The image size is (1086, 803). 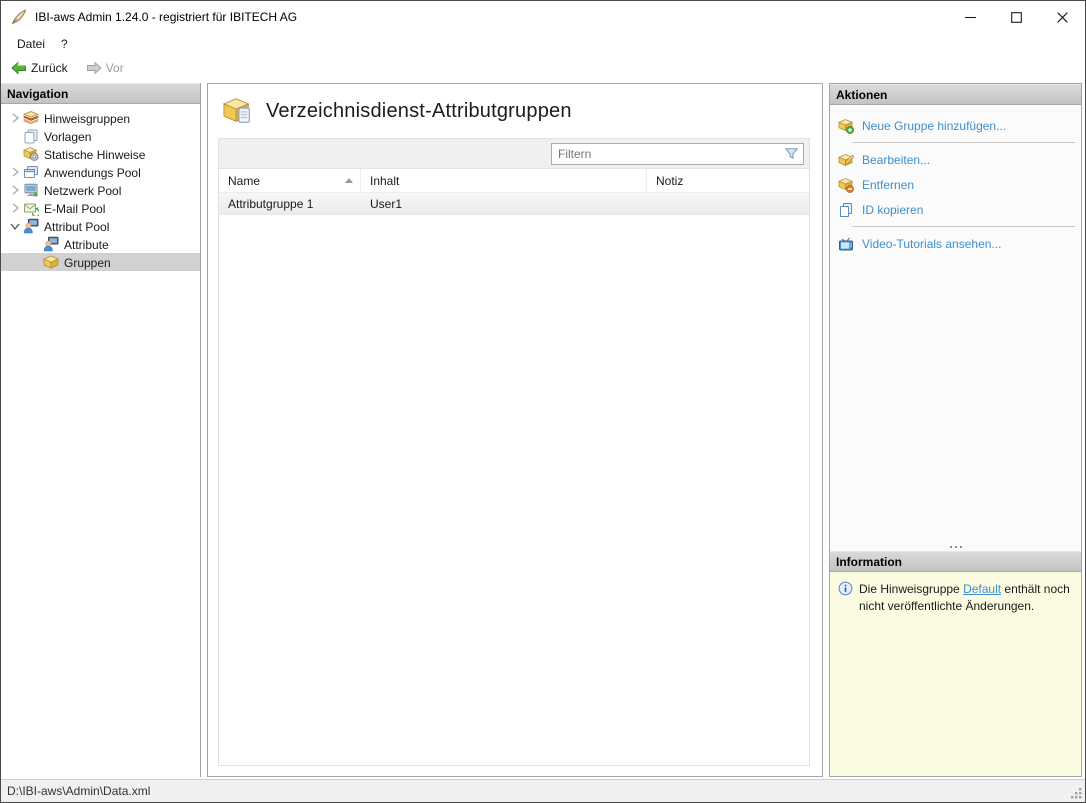 I want to click on default-group-link: Default, so click(x=982, y=589).